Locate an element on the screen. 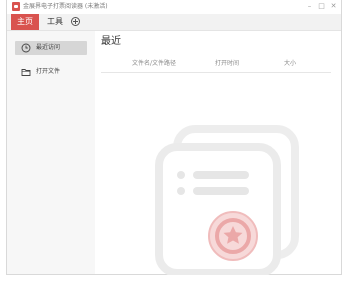 This screenshot has width=348, height=281. maximize-icon: □ is located at coordinates (321, 6).